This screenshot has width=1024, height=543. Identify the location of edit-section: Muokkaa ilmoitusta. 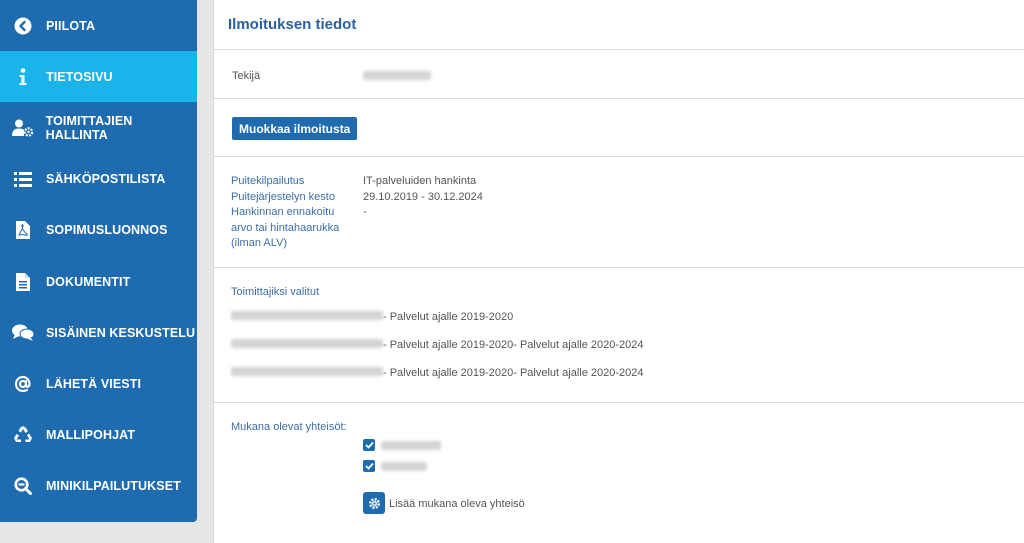
(619, 128).